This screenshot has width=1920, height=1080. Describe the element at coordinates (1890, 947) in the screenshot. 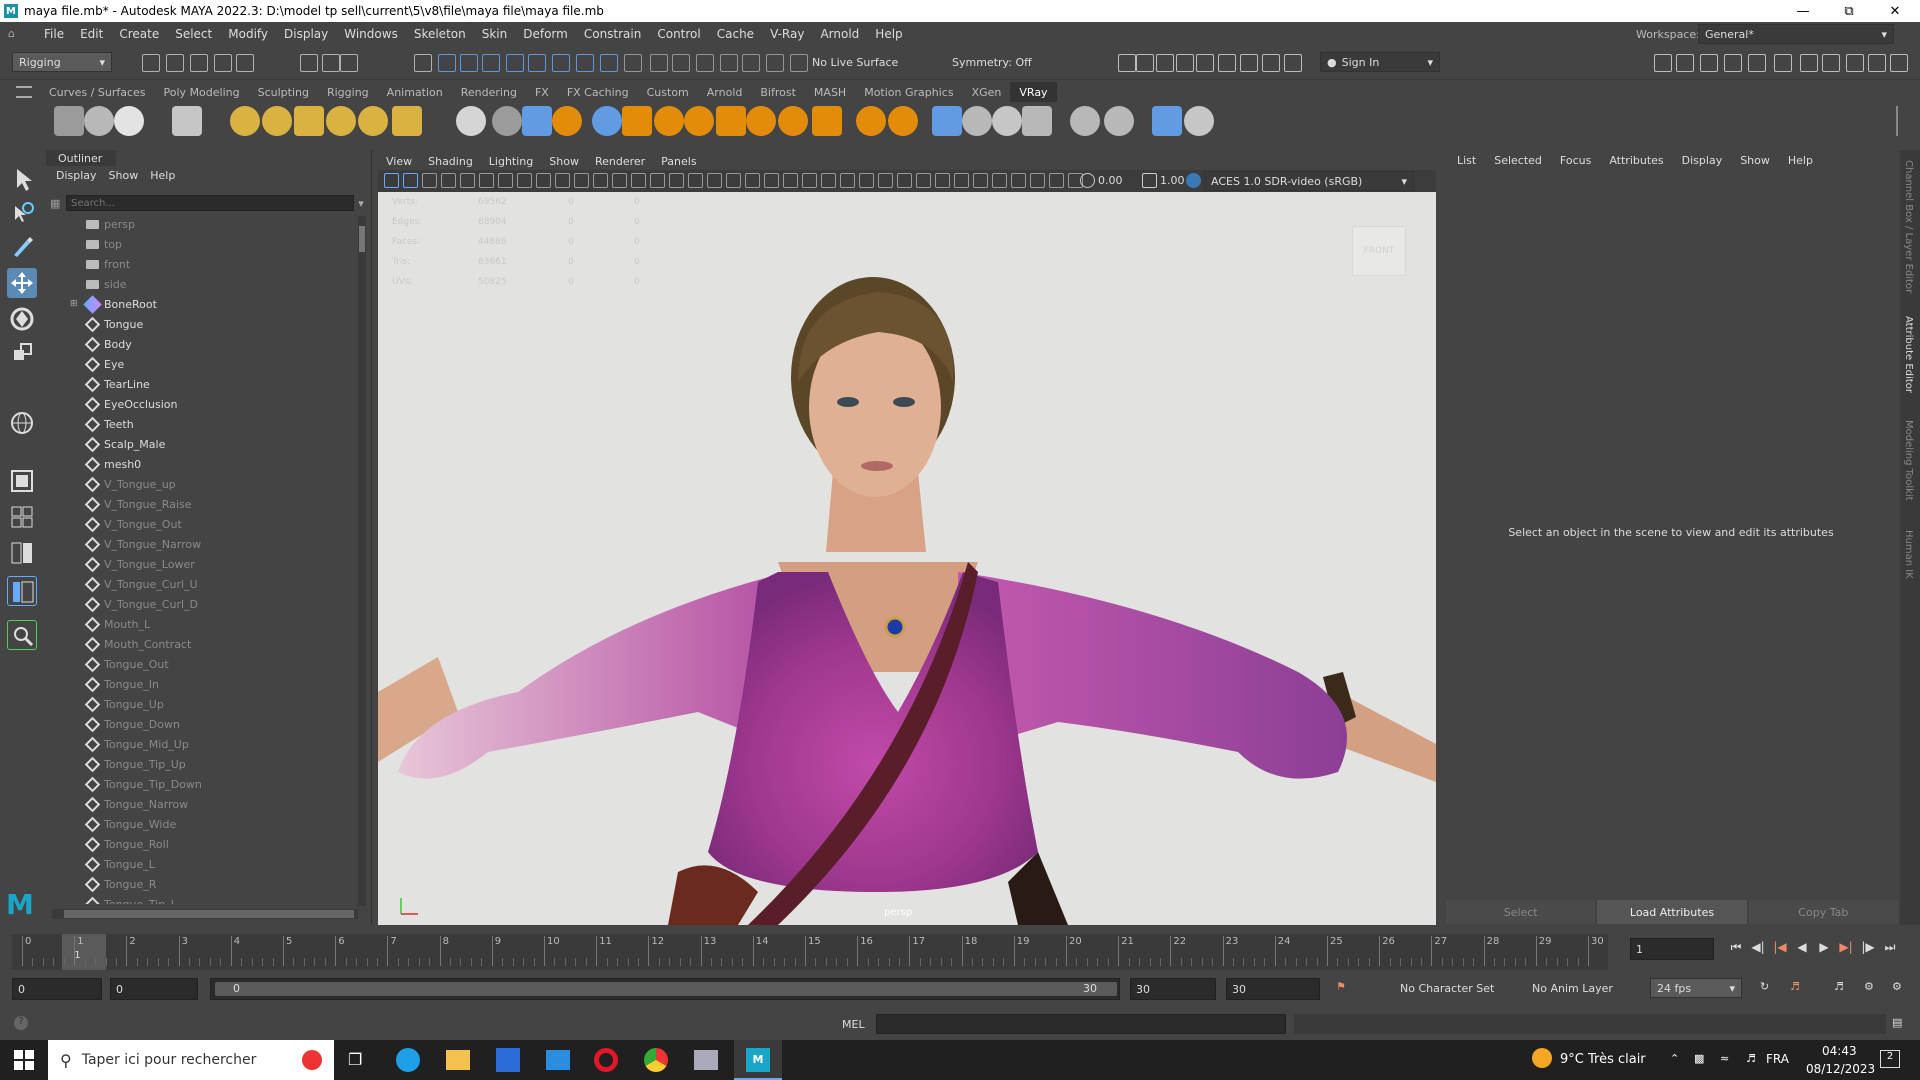

I see `go-to-end-icon: ⏭` at that location.